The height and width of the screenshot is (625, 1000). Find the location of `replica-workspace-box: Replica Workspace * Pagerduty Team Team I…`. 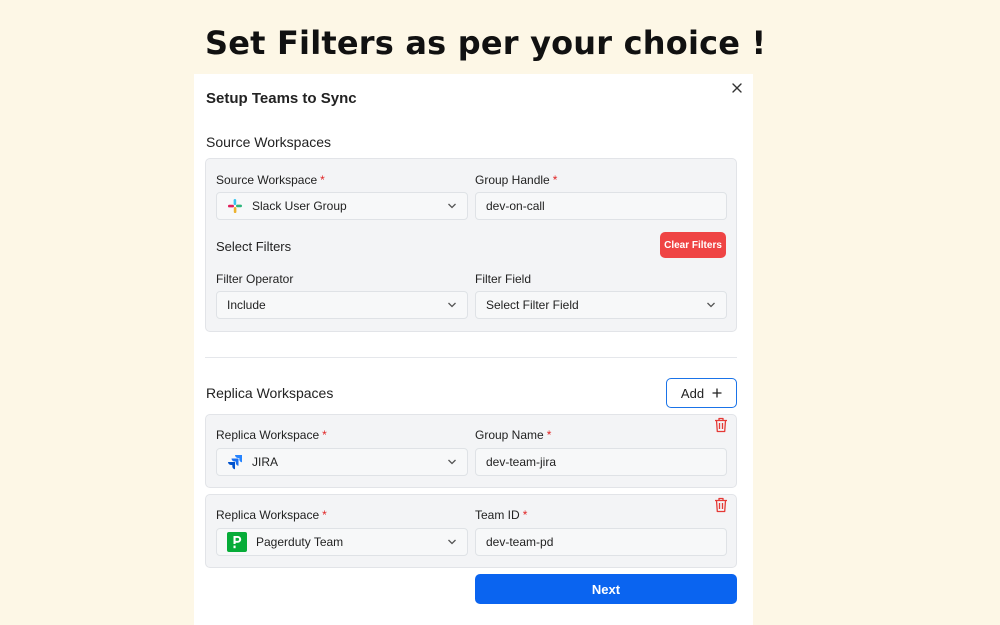

replica-workspace-box: Replica Workspace * Pagerduty Team Team I… is located at coordinates (471, 531).